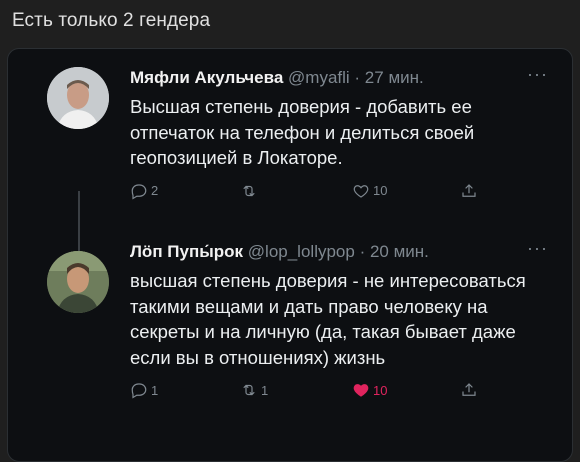 This screenshot has width=580, height=462. I want to click on author-name: Мяфли Акульчева, so click(206, 77).